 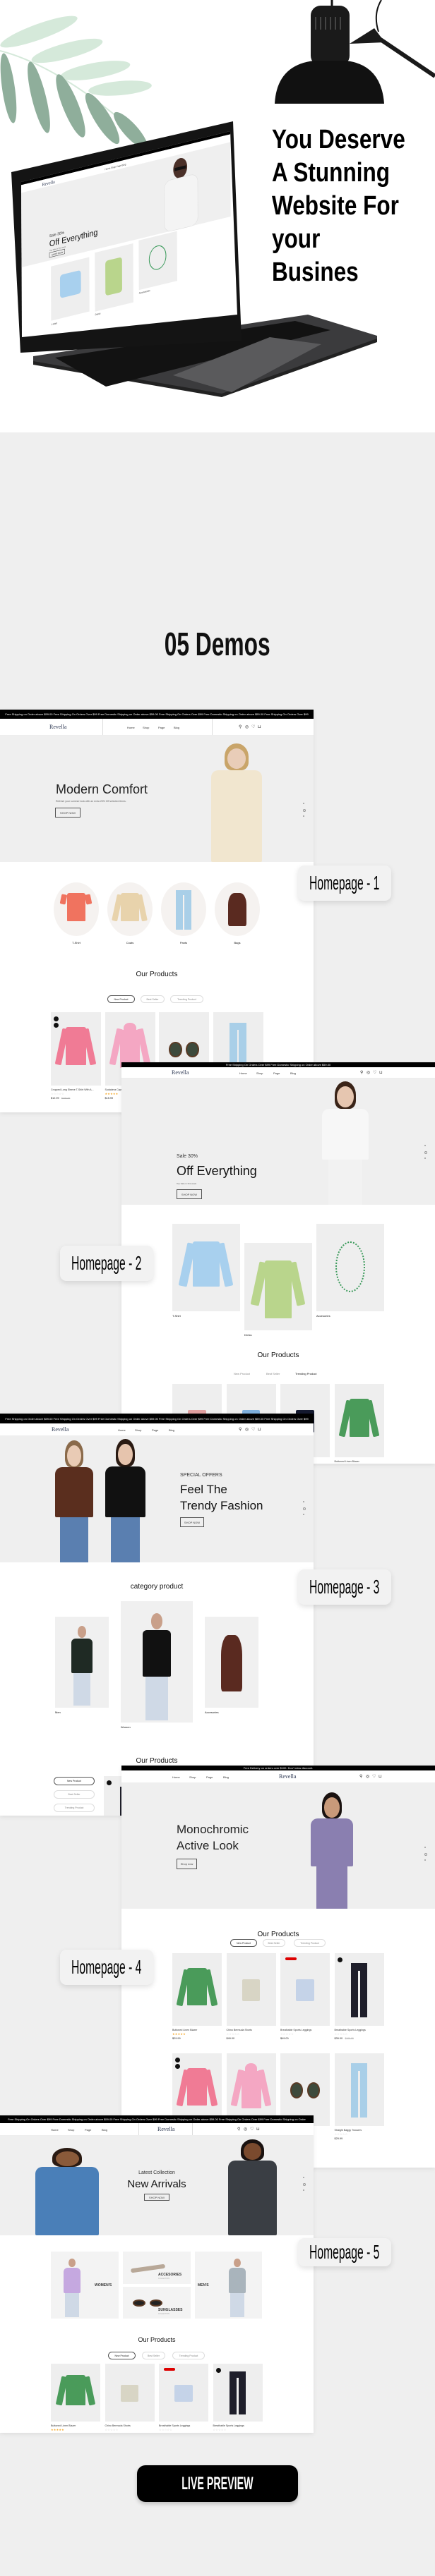 I want to click on category-banner-3: SUNGLASSES COLLECTION, so click(x=157, y=2303).